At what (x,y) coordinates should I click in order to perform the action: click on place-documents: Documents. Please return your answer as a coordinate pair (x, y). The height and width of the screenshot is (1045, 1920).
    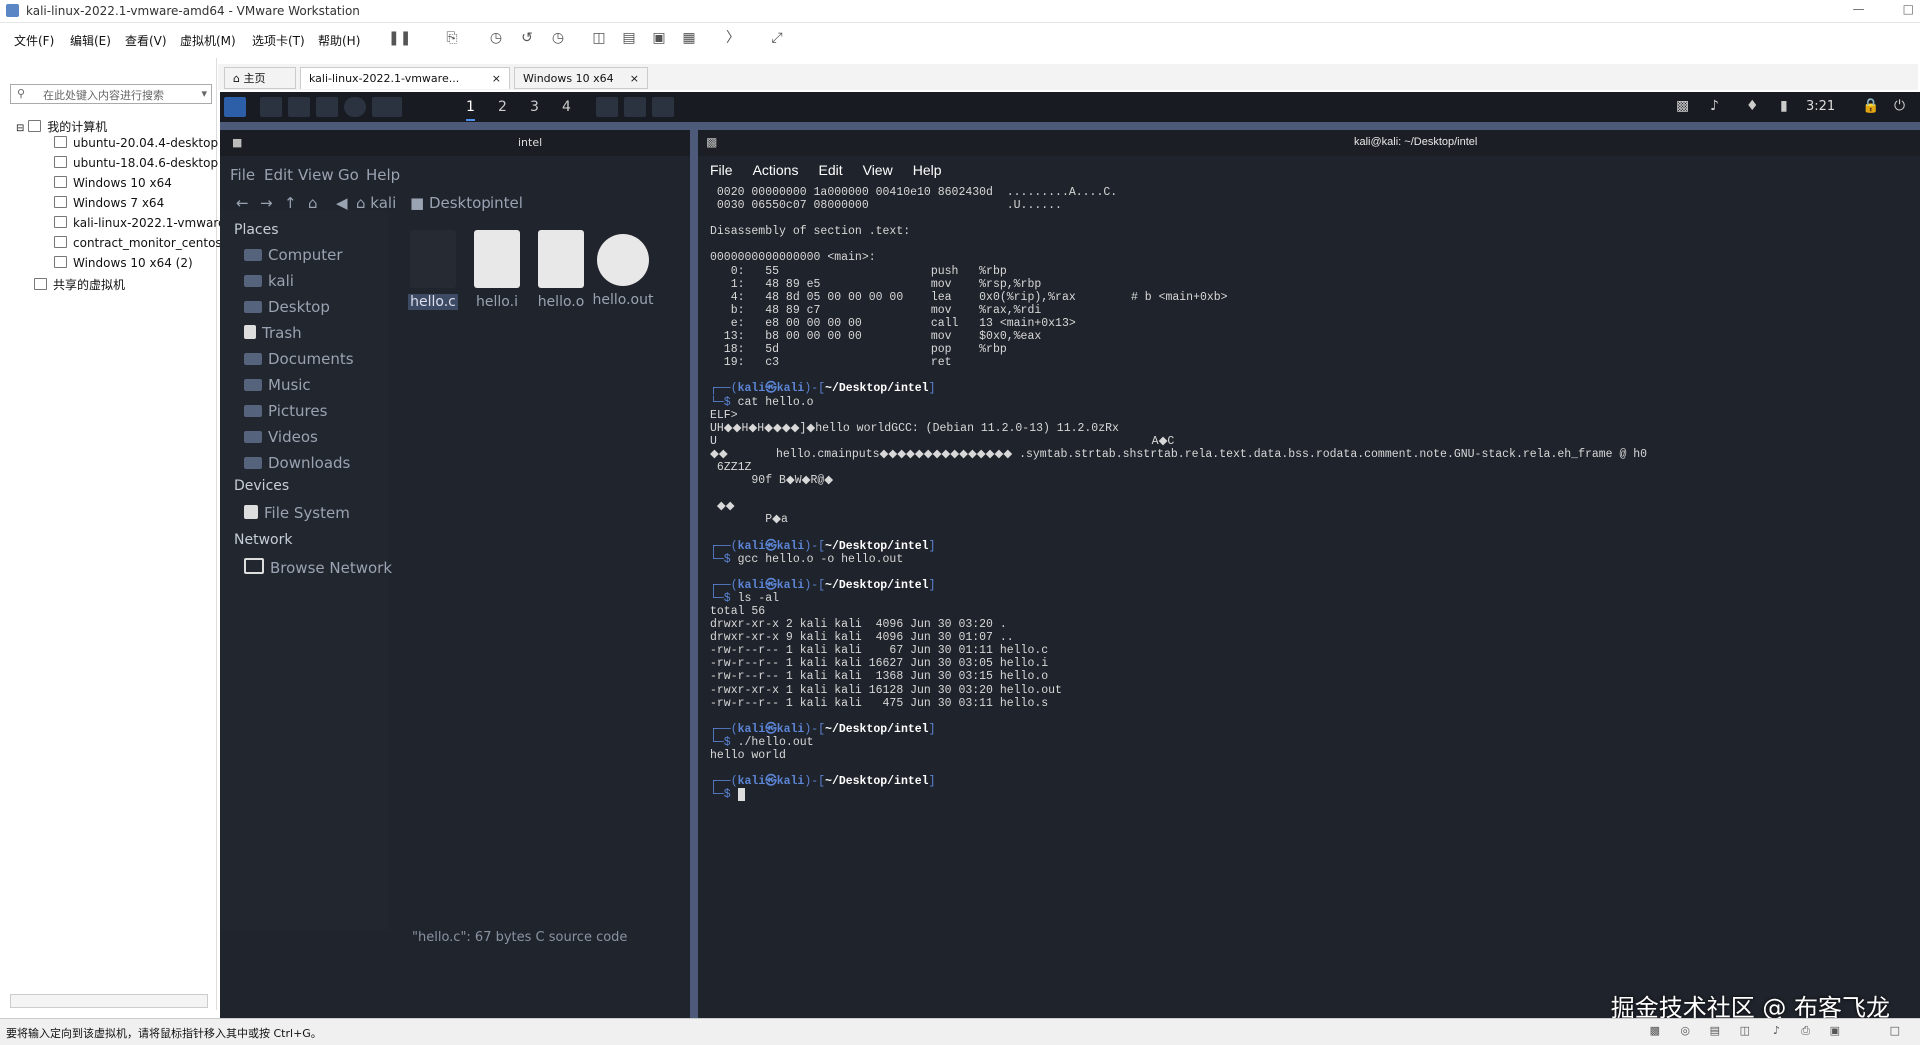
    Looking at the image, I should click on (299, 359).